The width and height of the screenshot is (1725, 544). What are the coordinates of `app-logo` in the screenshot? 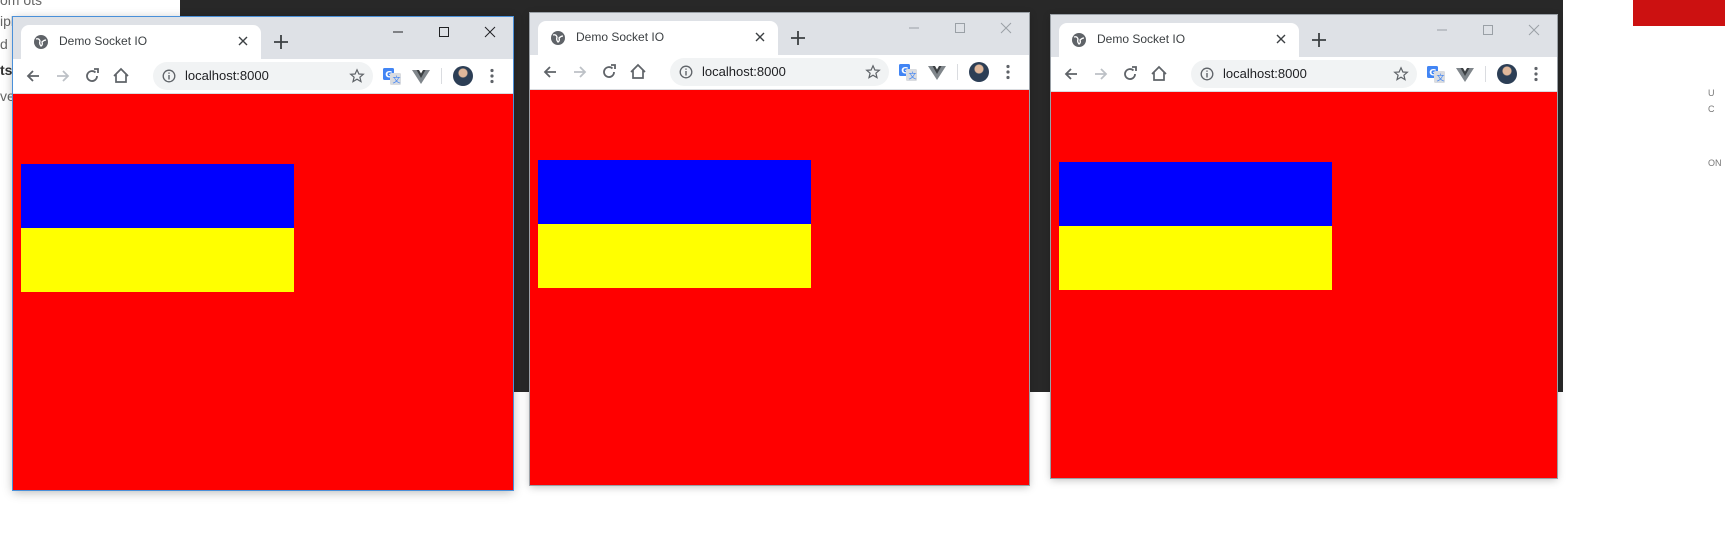 It's located at (1679, 13).